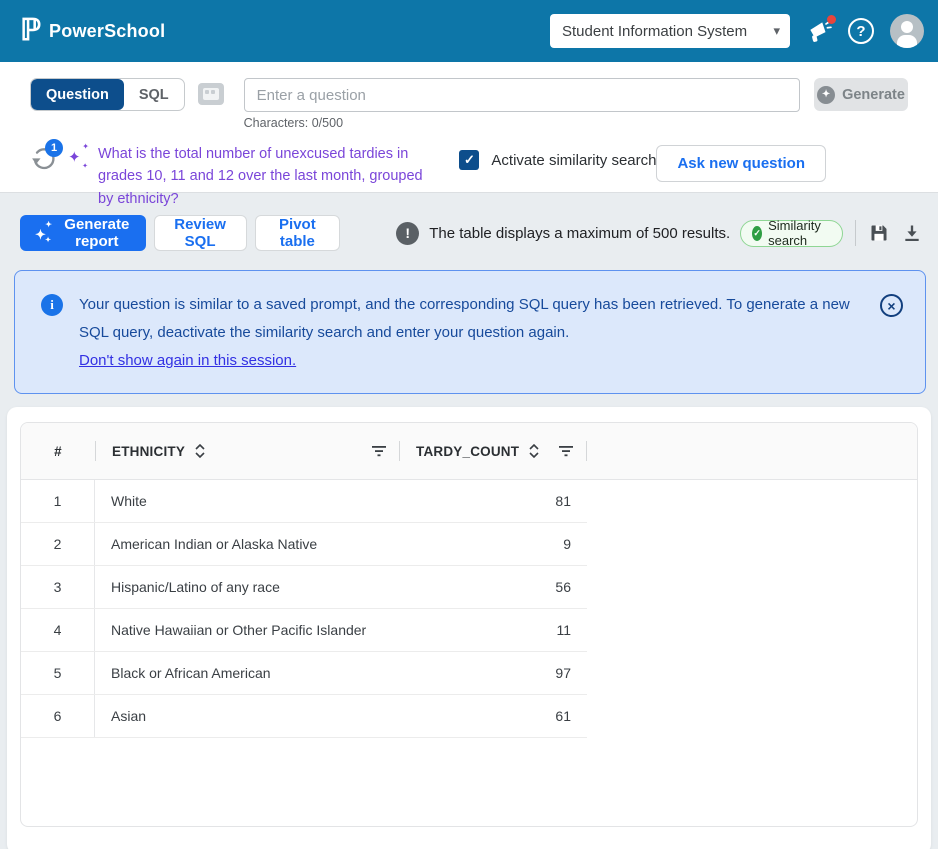 Image resolution: width=938 pixels, height=849 pixels. I want to click on similarity-search-toggle: ✓ Activate similarity search, so click(557, 160).